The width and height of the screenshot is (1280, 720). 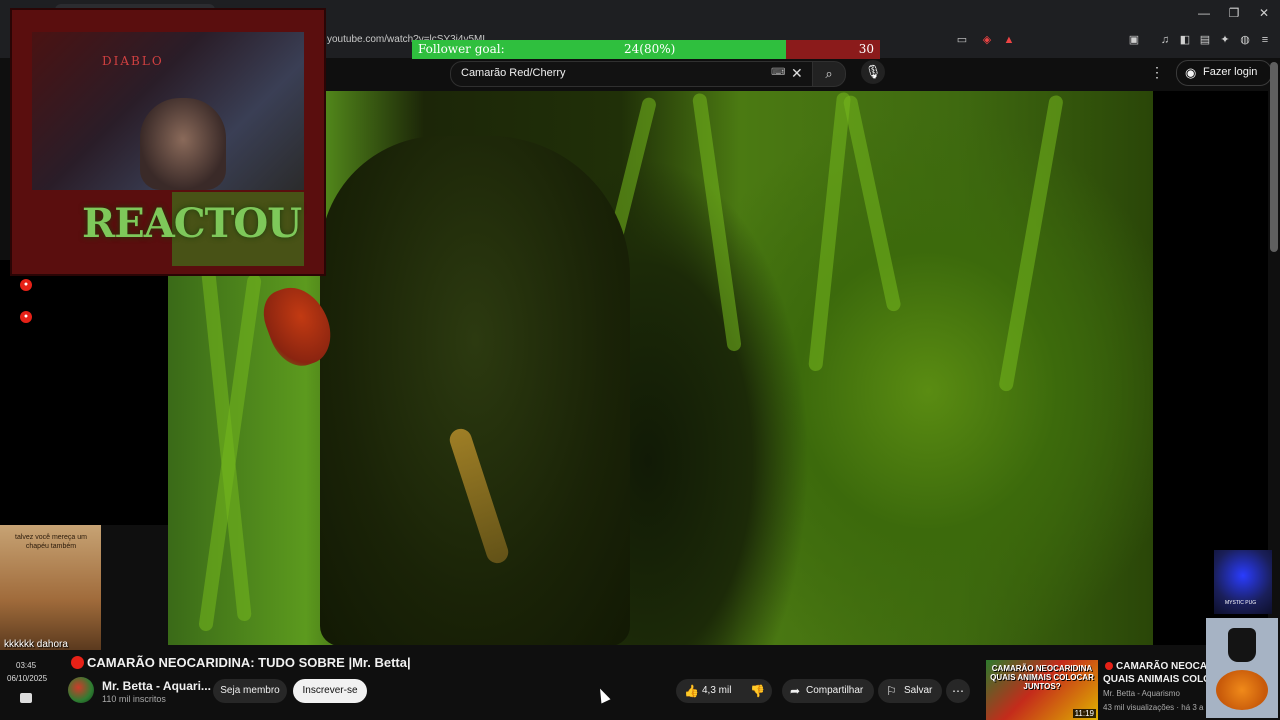 I want to click on share-label: Compartilhar, so click(x=835, y=690).